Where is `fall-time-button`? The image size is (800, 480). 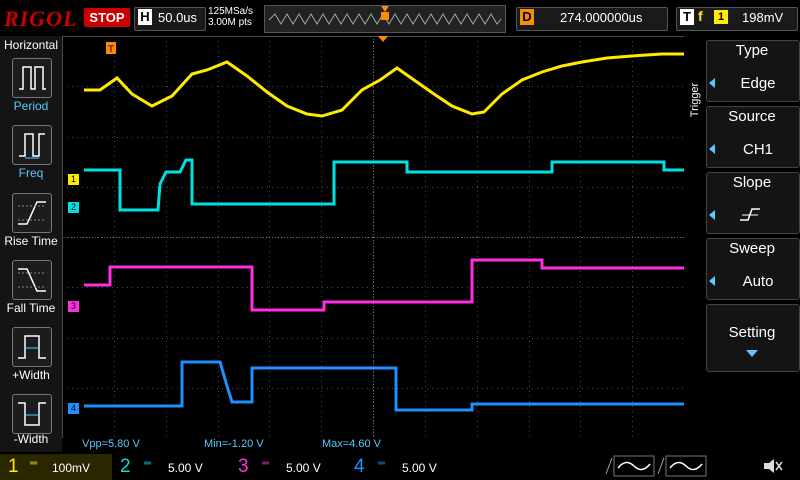
fall-time-button is located at coordinates (32, 280).